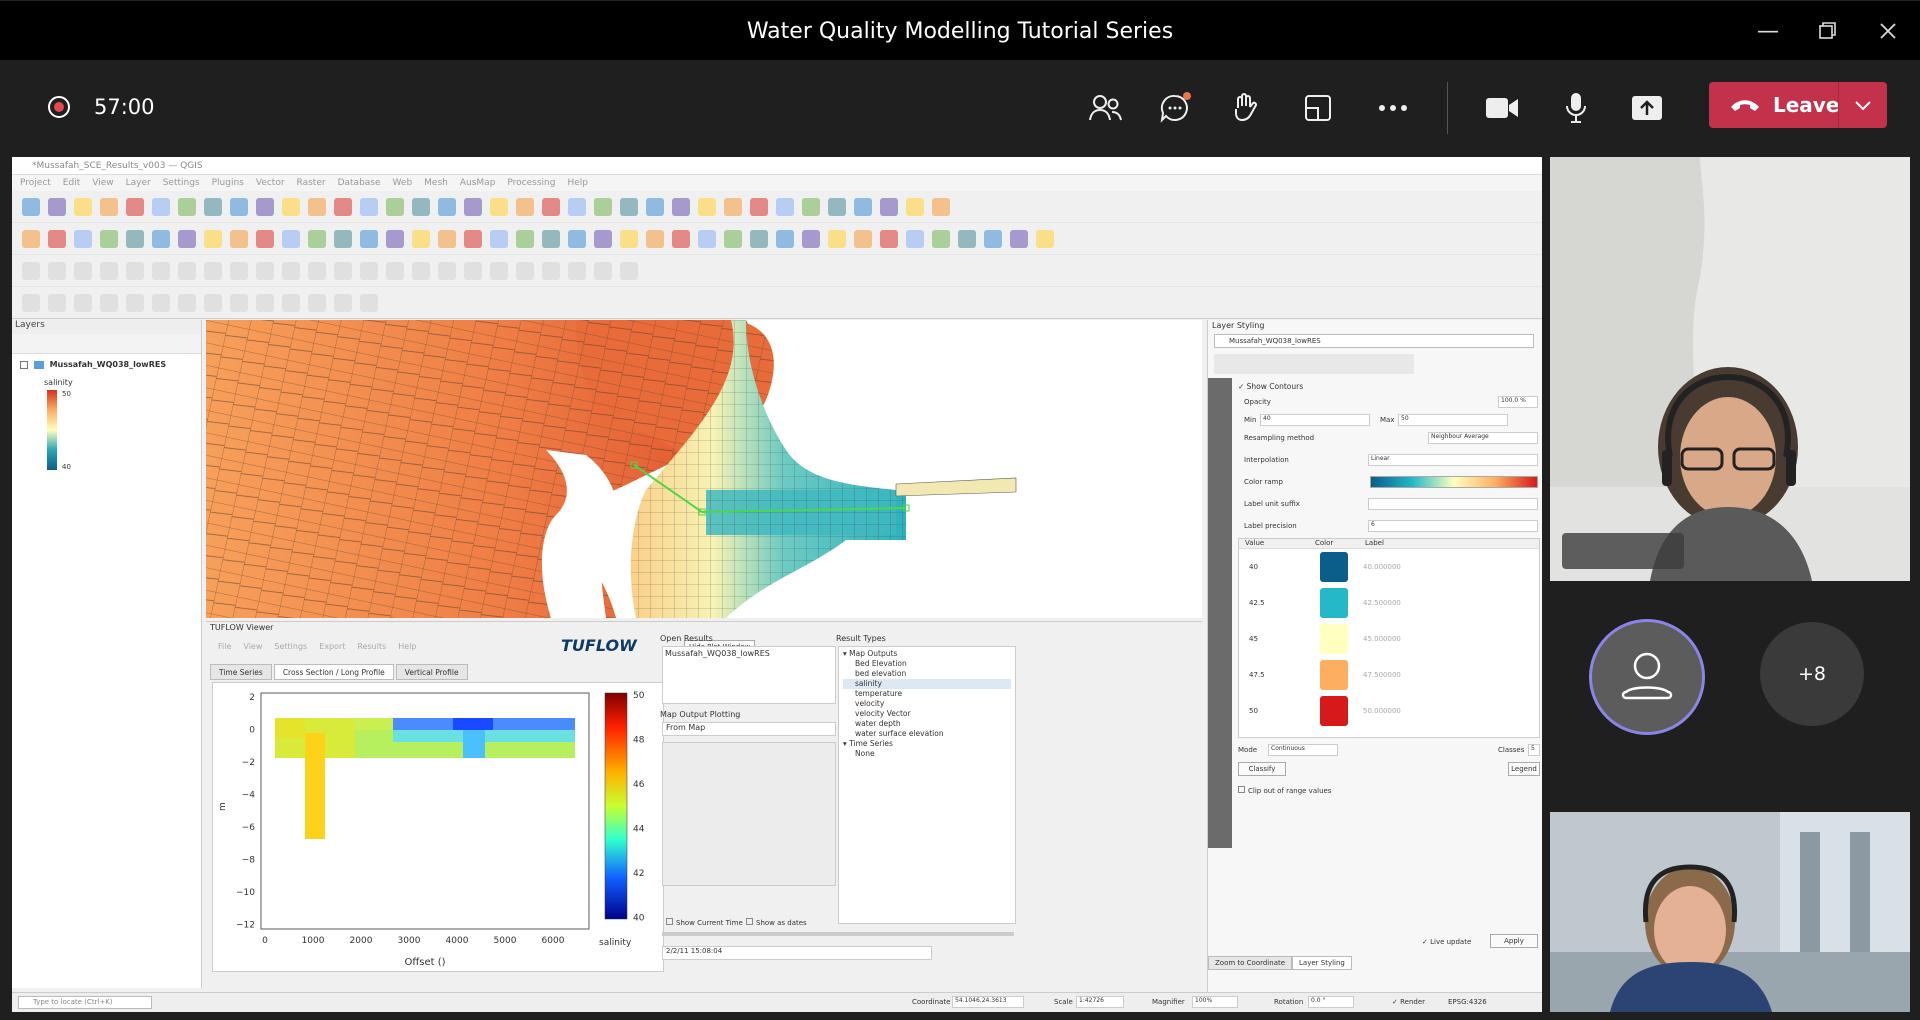 The width and height of the screenshot is (1920, 1020). I want to click on plot-tools-toolbar, so click(749, 814).